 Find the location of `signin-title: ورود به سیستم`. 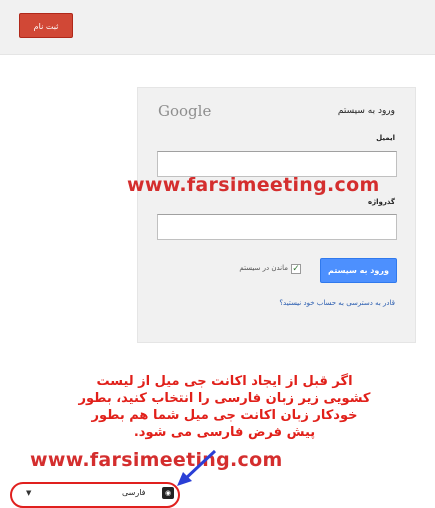

signin-title: ورود به سیستم is located at coordinates (366, 111).